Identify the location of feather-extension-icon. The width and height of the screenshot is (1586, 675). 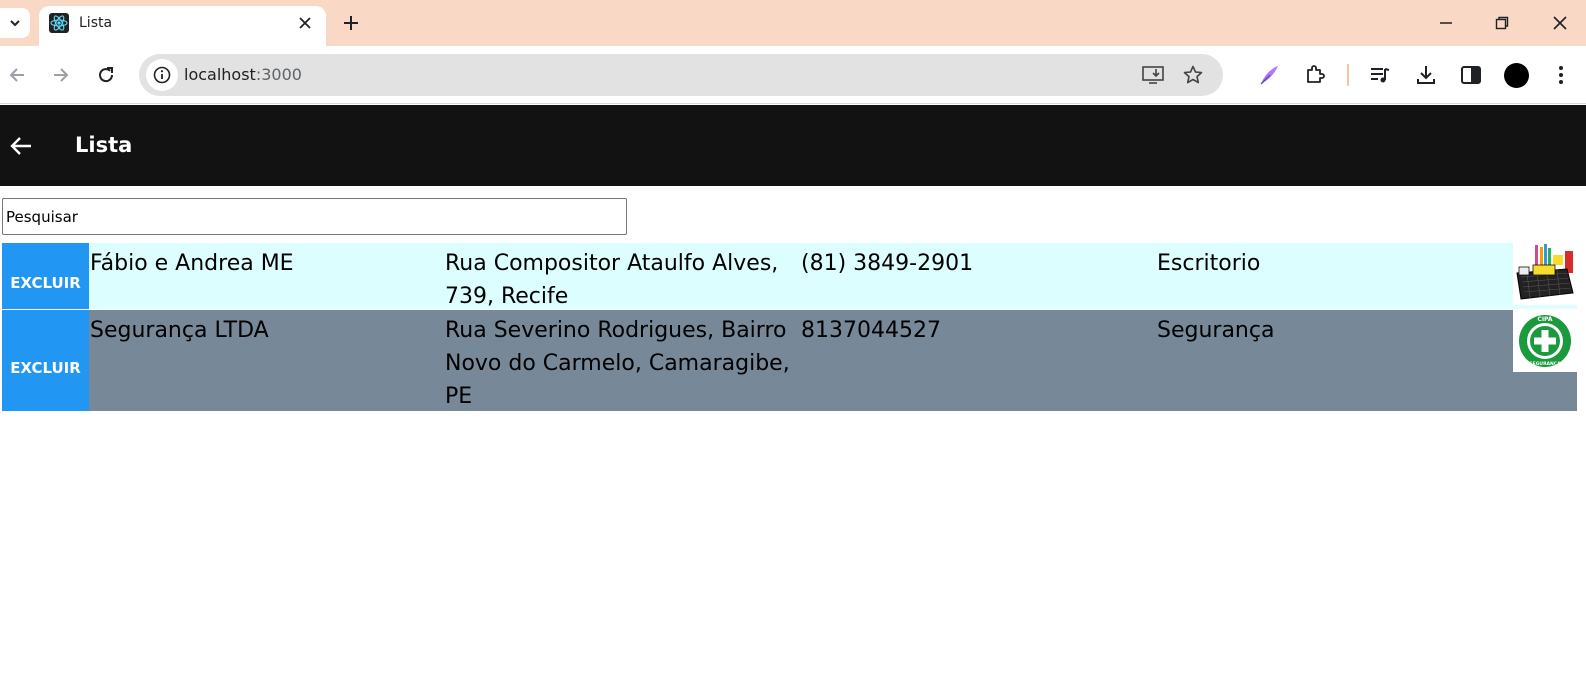
(1269, 75).